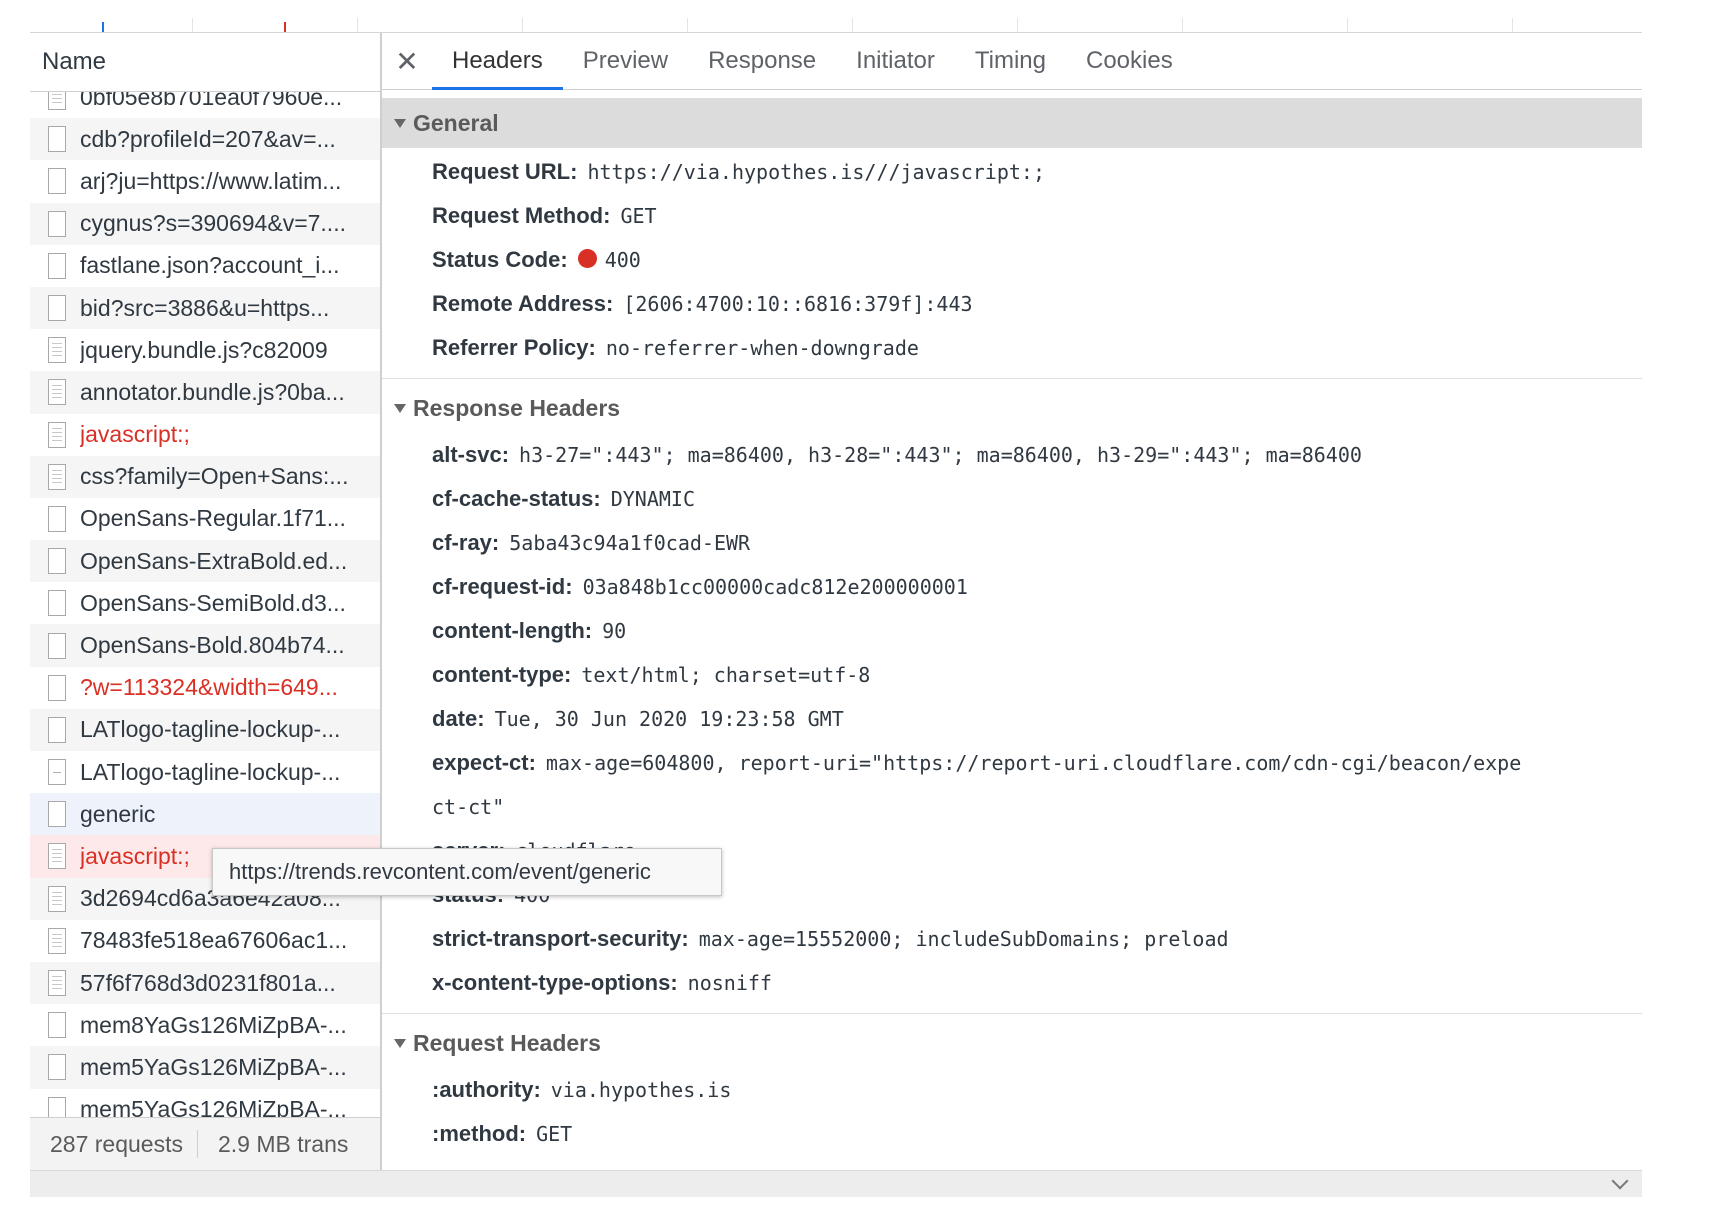 The image size is (1714, 1210). What do you see at coordinates (641, 1090) in the screenshot?
I see `header-value: via.hypothes.is` at bounding box center [641, 1090].